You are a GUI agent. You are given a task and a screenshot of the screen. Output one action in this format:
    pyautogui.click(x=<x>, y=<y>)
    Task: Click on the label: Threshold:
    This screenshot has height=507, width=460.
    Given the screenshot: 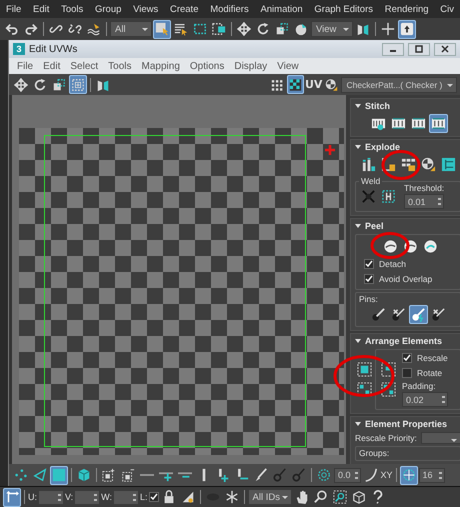 What is the action you would take?
    pyautogui.click(x=424, y=188)
    